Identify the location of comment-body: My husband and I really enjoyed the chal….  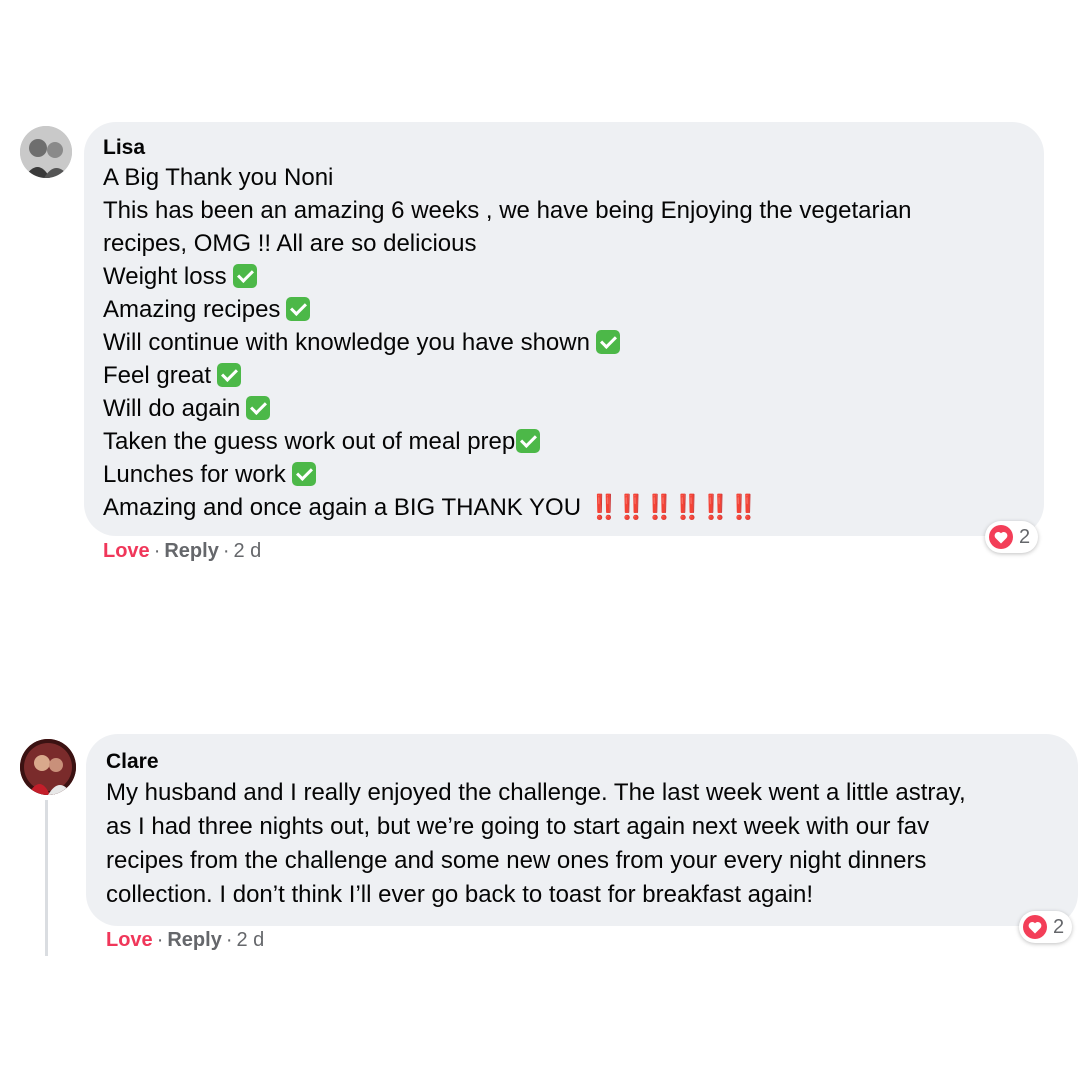
(536, 844).